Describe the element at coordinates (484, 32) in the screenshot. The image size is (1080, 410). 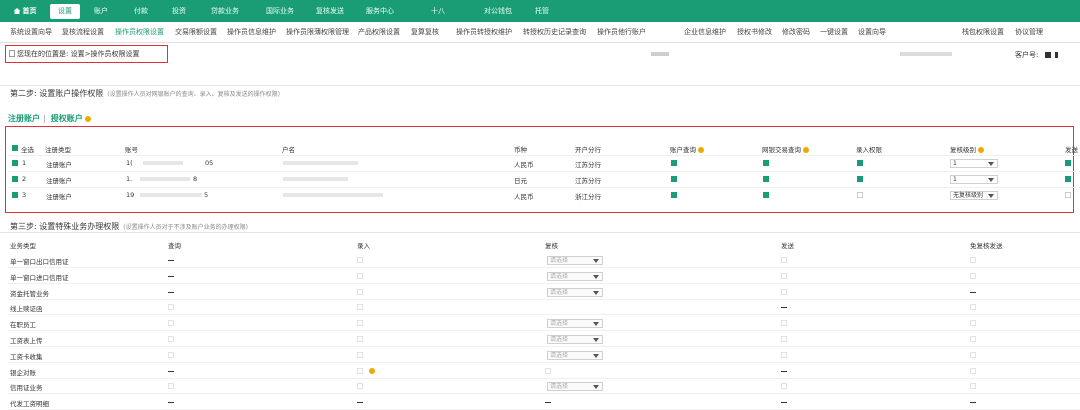
I see `subnav-delegation: 操作员转授权维护` at that location.